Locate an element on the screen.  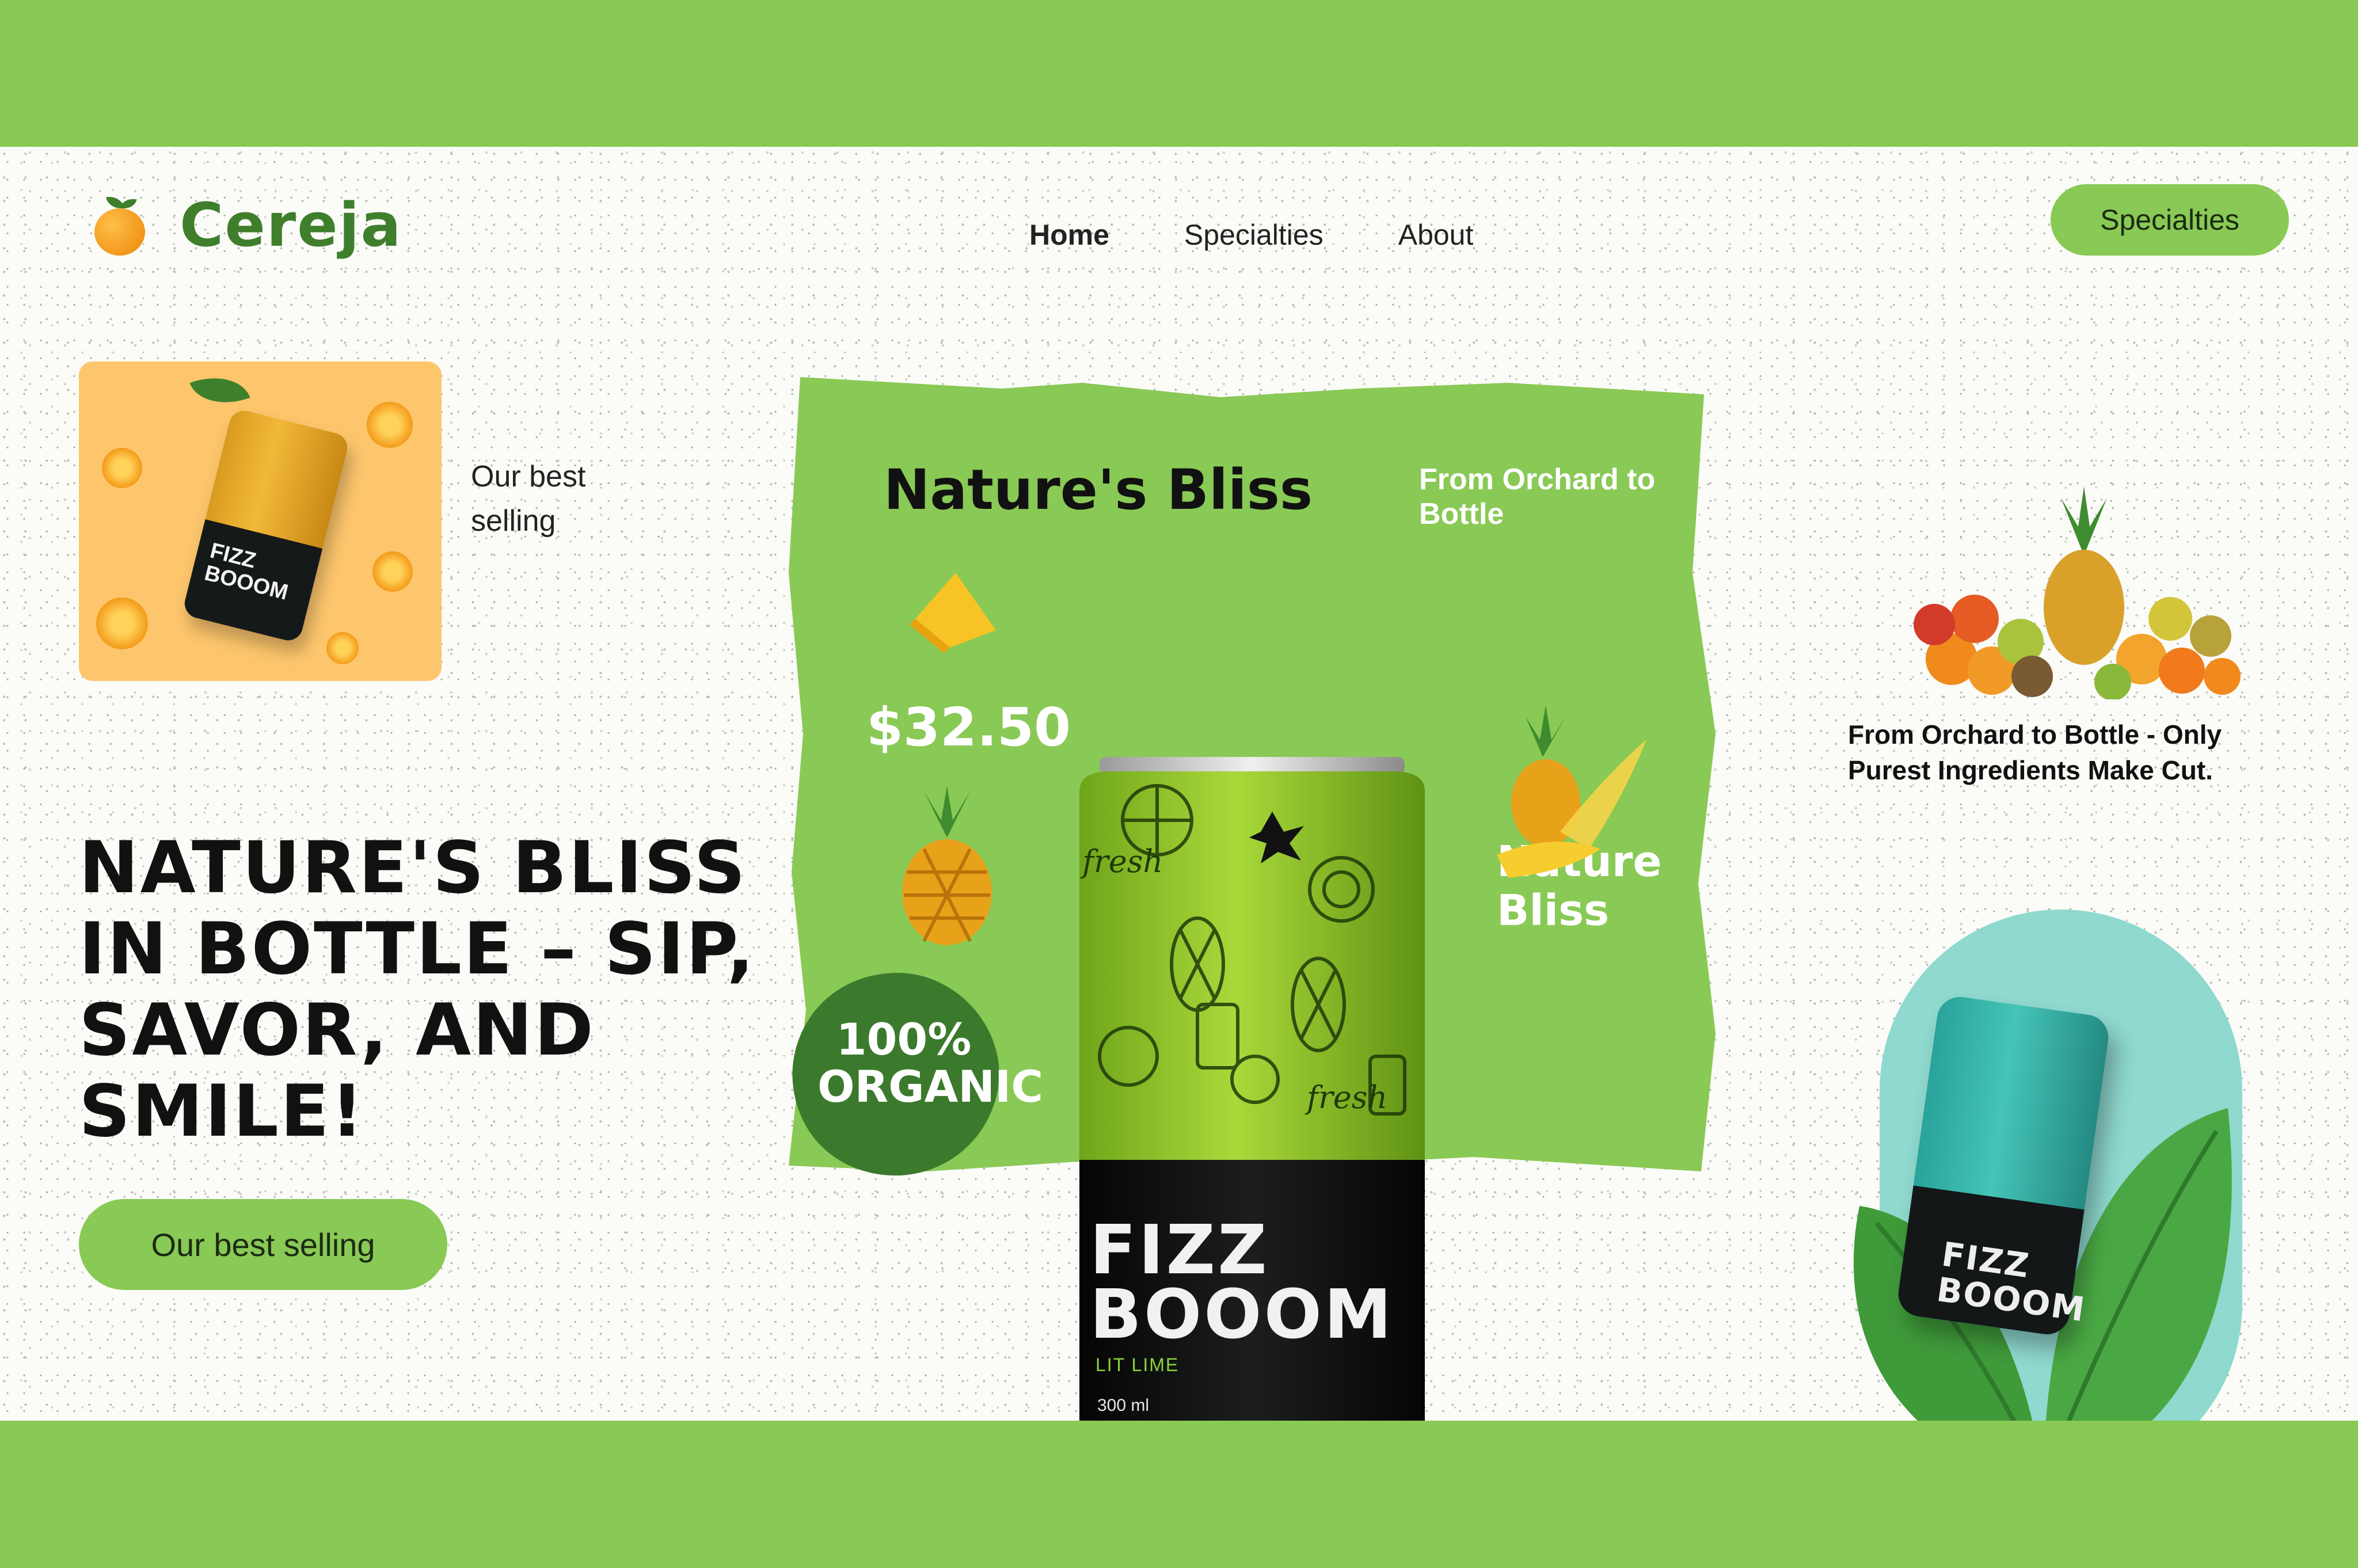
banner-title: Nature's Bliss is located at coordinates (1098, 490).